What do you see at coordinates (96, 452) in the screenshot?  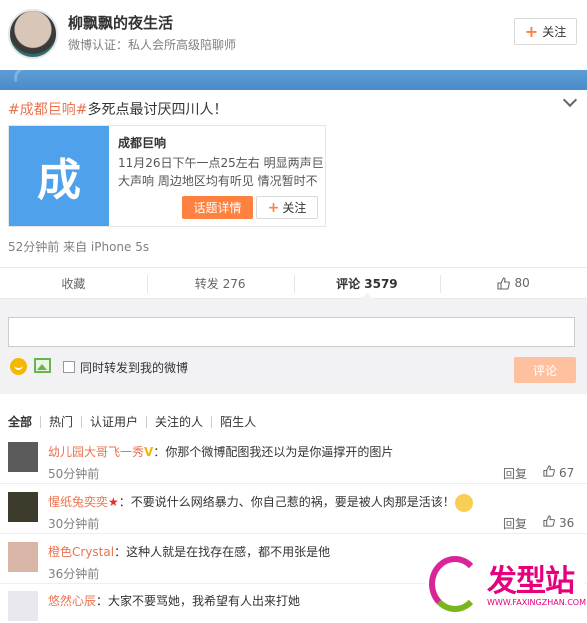 I see `comment-author: 幼儿园大哥飞一秀` at bounding box center [96, 452].